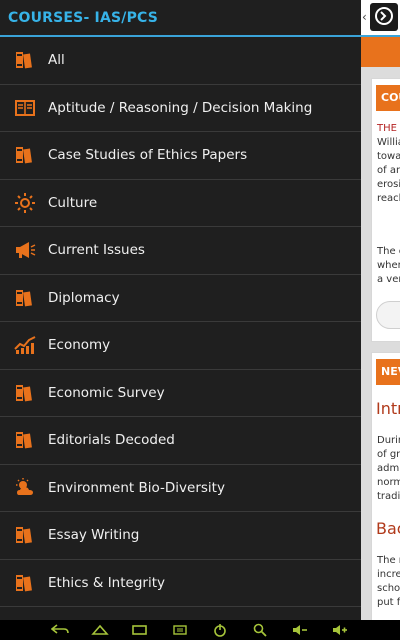  I want to click on card-line: Willia, so click(388, 142).